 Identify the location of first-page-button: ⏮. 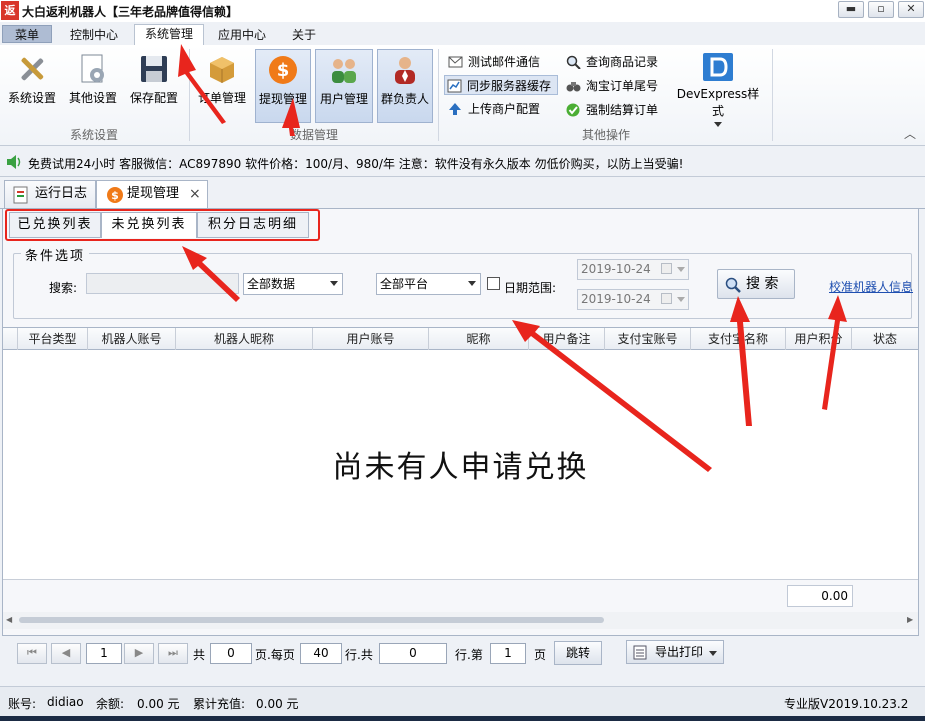
(32, 653).